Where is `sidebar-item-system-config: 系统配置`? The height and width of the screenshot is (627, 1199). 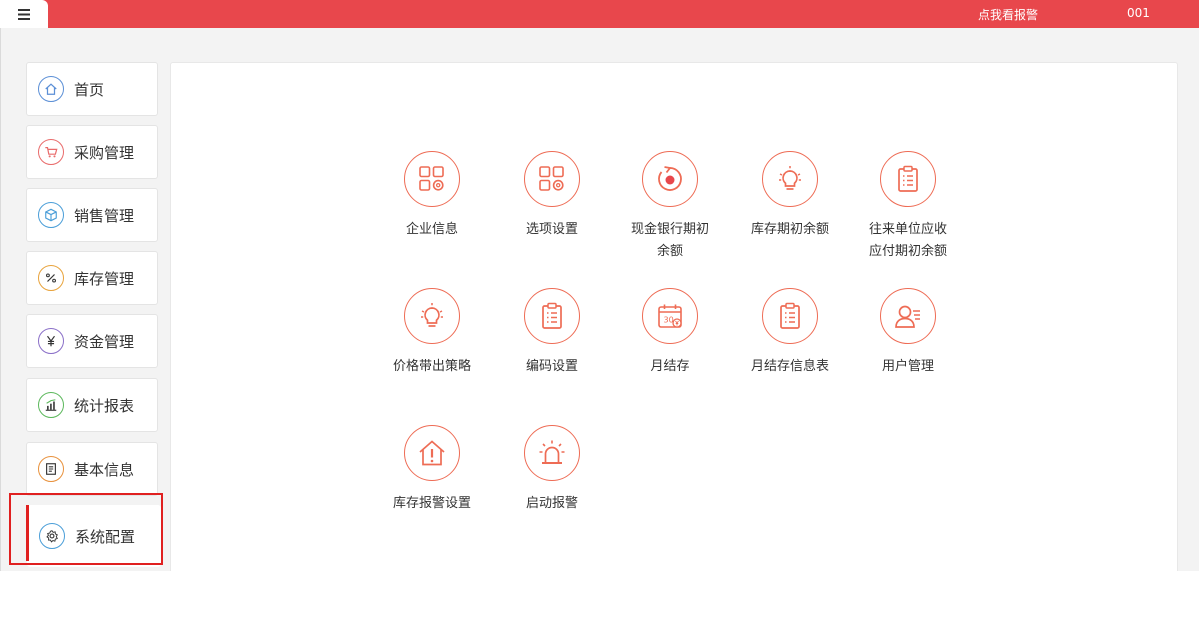 sidebar-item-system-config: 系统配置 is located at coordinates (94, 536).